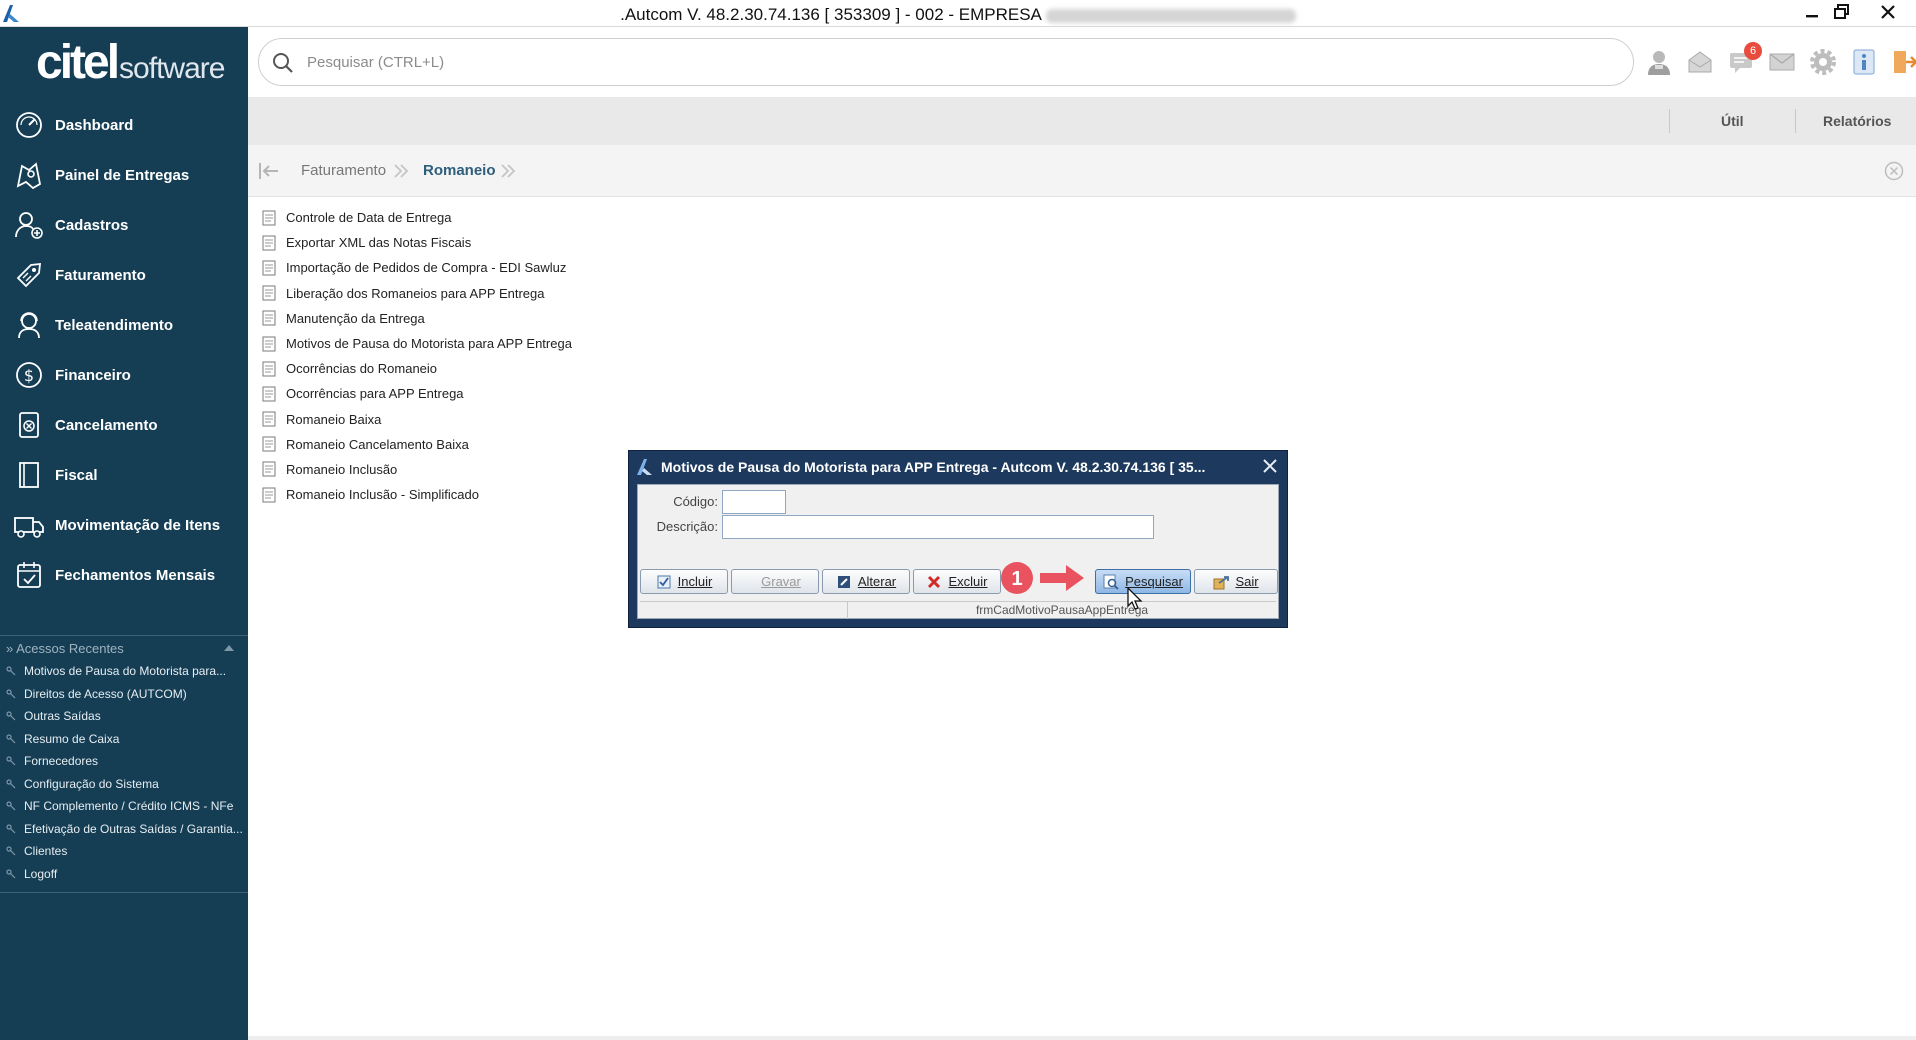 Image resolution: width=1916 pixels, height=1040 pixels. I want to click on open-envelope-icon, so click(1699, 62).